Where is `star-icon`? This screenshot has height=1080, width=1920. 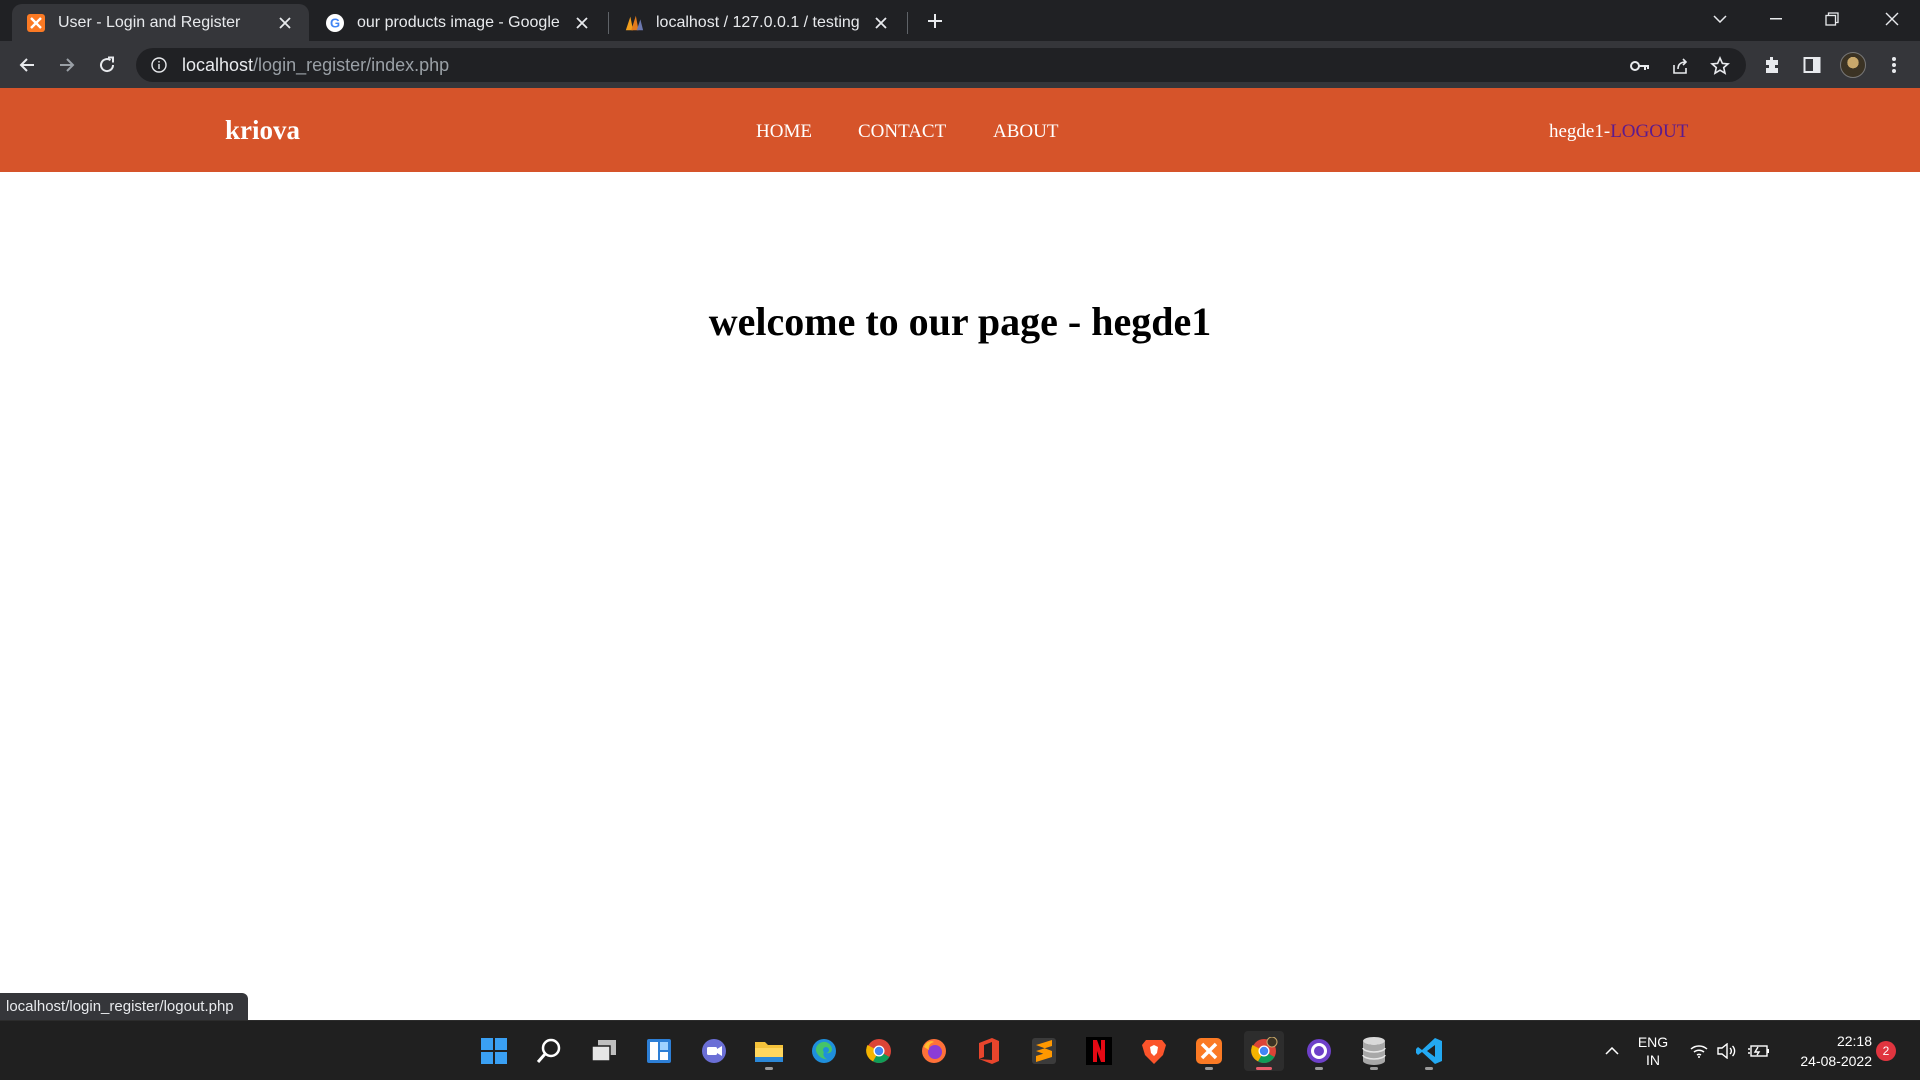
star-icon is located at coordinates (1720, 66).